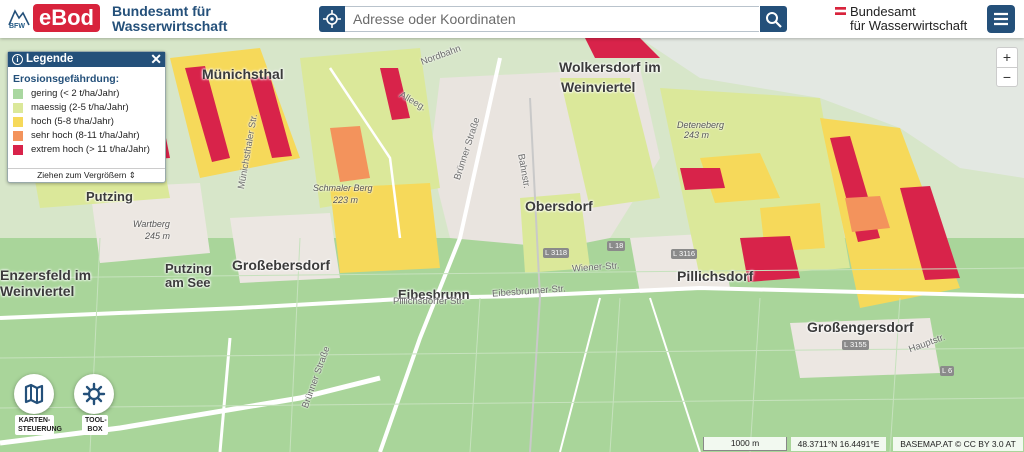 This screenshot has height=452, width=1024. I want to click on legend-item: hoch (5-8 t/ha/Jahr), so click(89, 122).